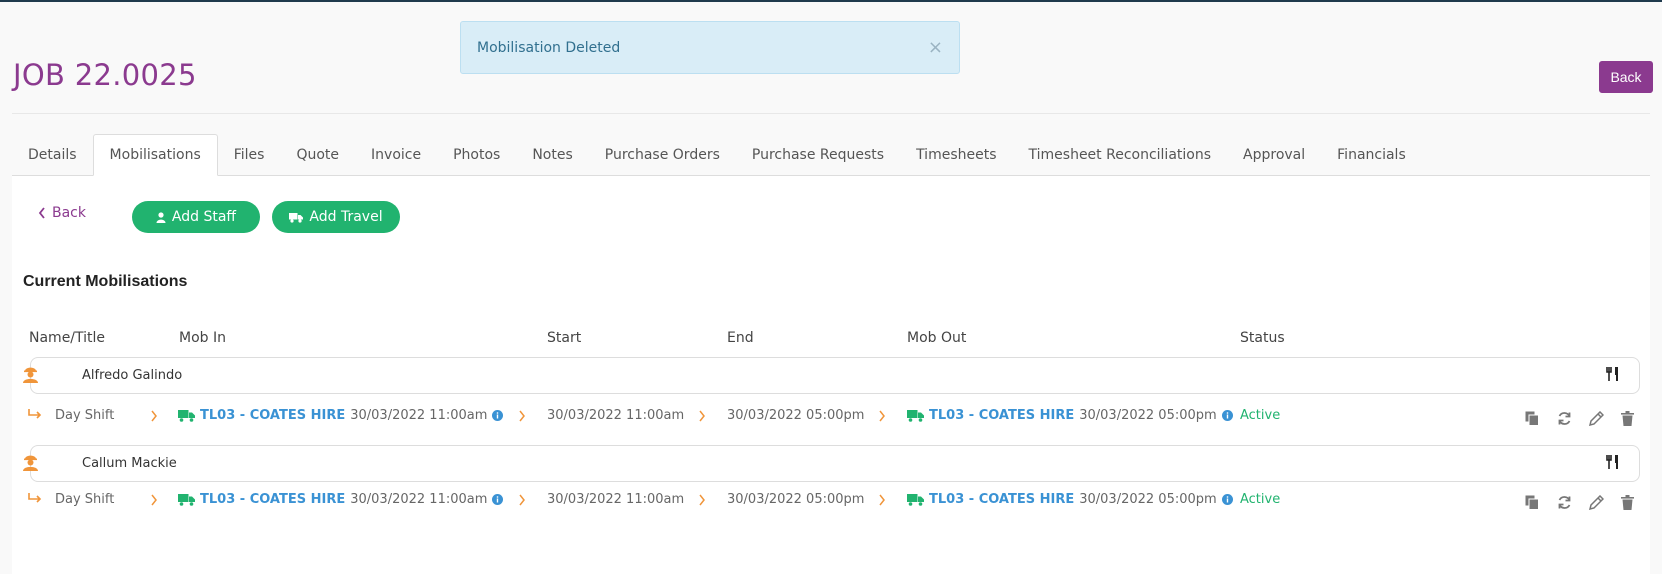  Describe the element at coordinates (956, 154) in the screenshot. I see `tab-timesheets: Timesheets` at that location.